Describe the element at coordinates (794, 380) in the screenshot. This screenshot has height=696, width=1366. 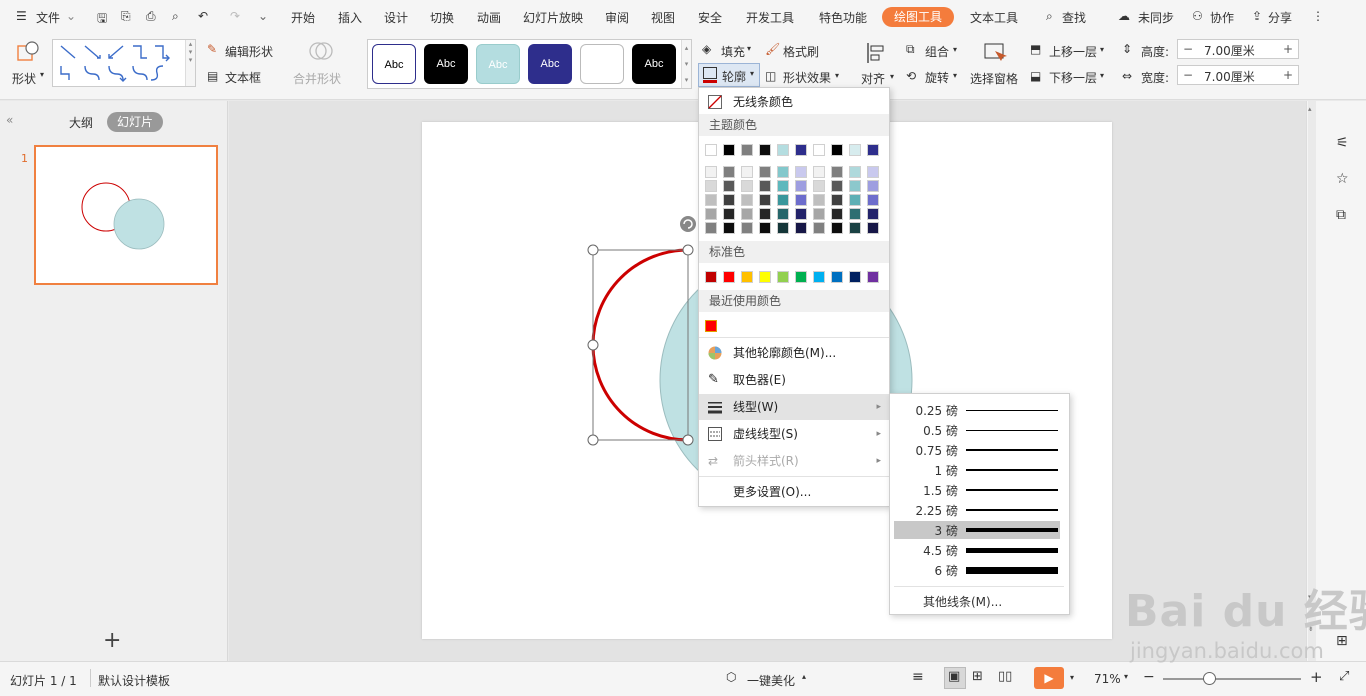
I see `eyedropper: ✎ 取色器(E)` at that location.